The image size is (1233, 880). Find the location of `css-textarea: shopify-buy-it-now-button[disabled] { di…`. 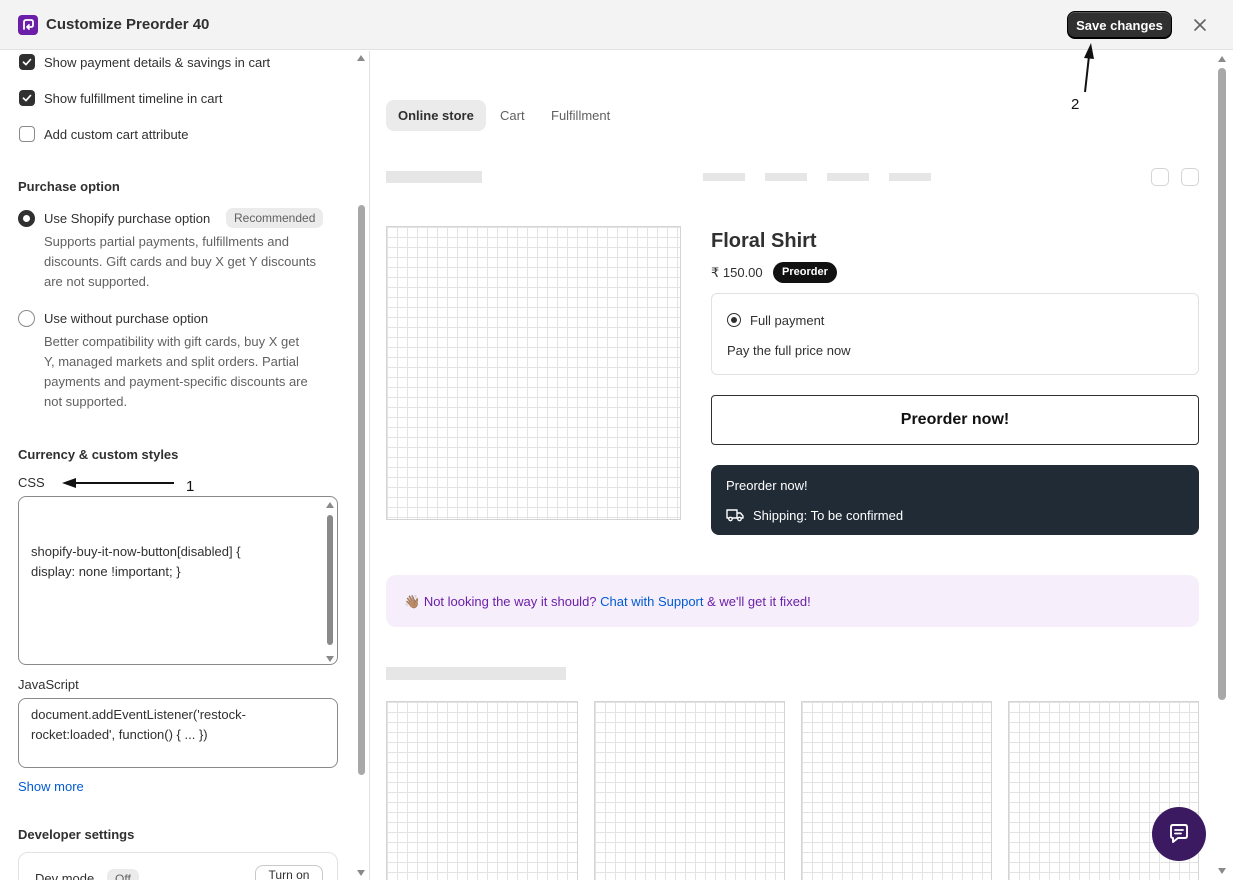

css-textarea: shopify-buy-it-now-button[disabled] { di… is located at coordinates (178, 580).